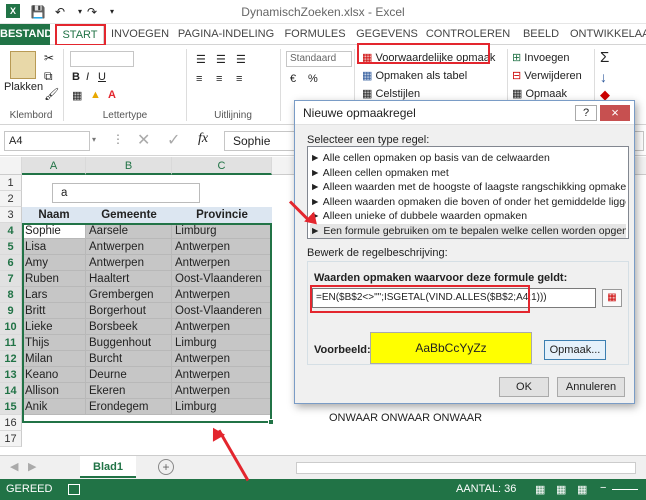  Describe the element at coordinates (11, 311) in the screenshot. I see `row-header: 9` at that location.